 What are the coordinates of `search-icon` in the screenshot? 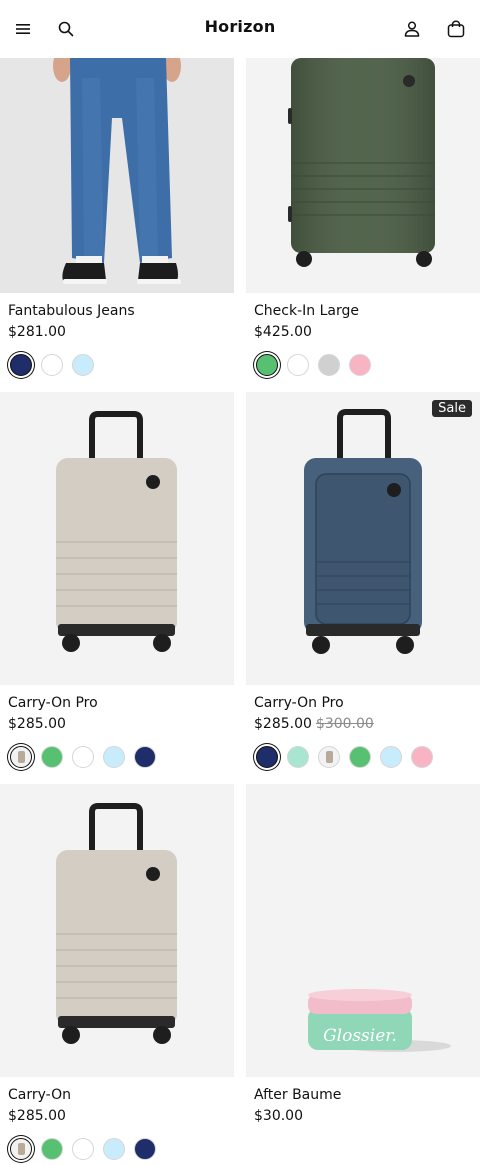 It's located at (66, 29).